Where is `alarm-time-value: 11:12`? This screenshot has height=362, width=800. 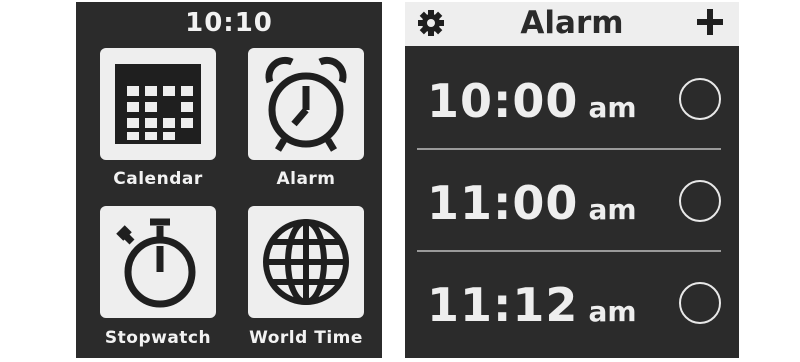 alarm-time-value: 11:12 is located at coordinates (503, 305).